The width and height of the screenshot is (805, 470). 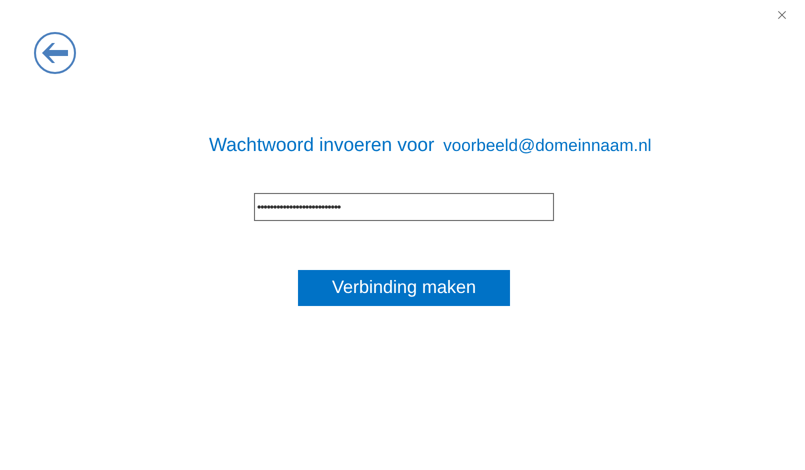 What do you see at coordinates (547, 146) in the screenshot?
I see `account-email: voorbeeld@domeinnaam.nl` at bounding box center [547, 146].